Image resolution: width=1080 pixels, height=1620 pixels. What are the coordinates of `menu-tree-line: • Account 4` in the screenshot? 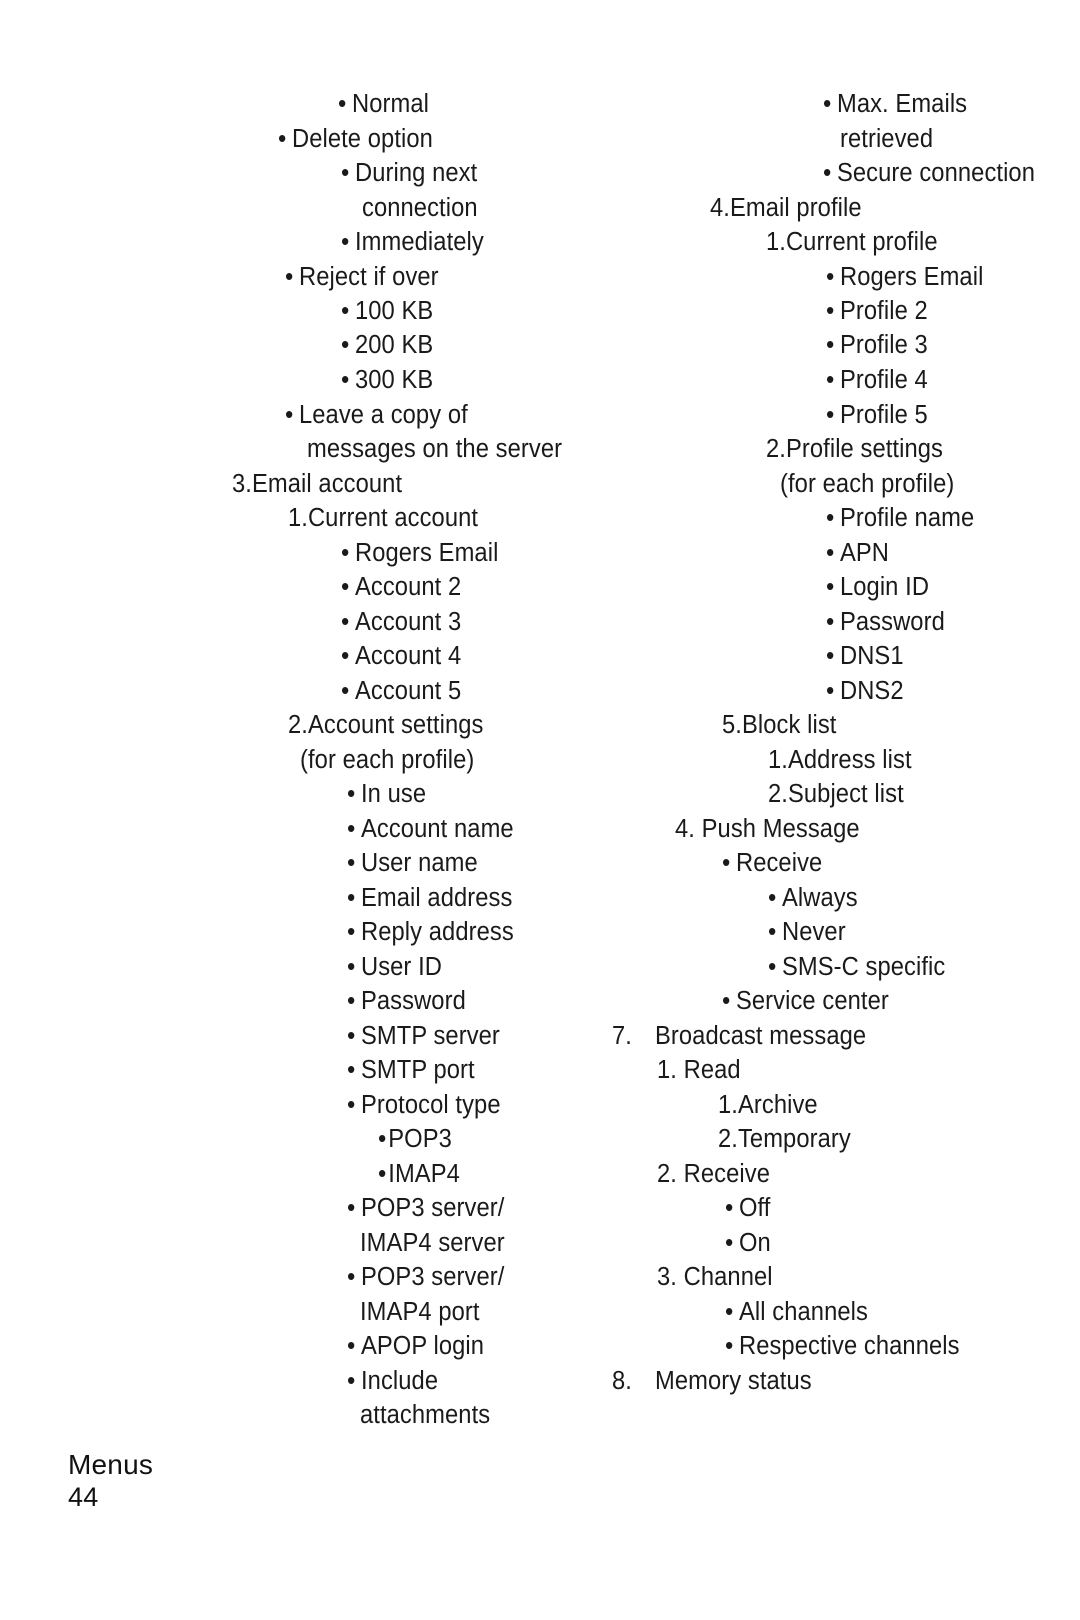 It's located at (401, 656).